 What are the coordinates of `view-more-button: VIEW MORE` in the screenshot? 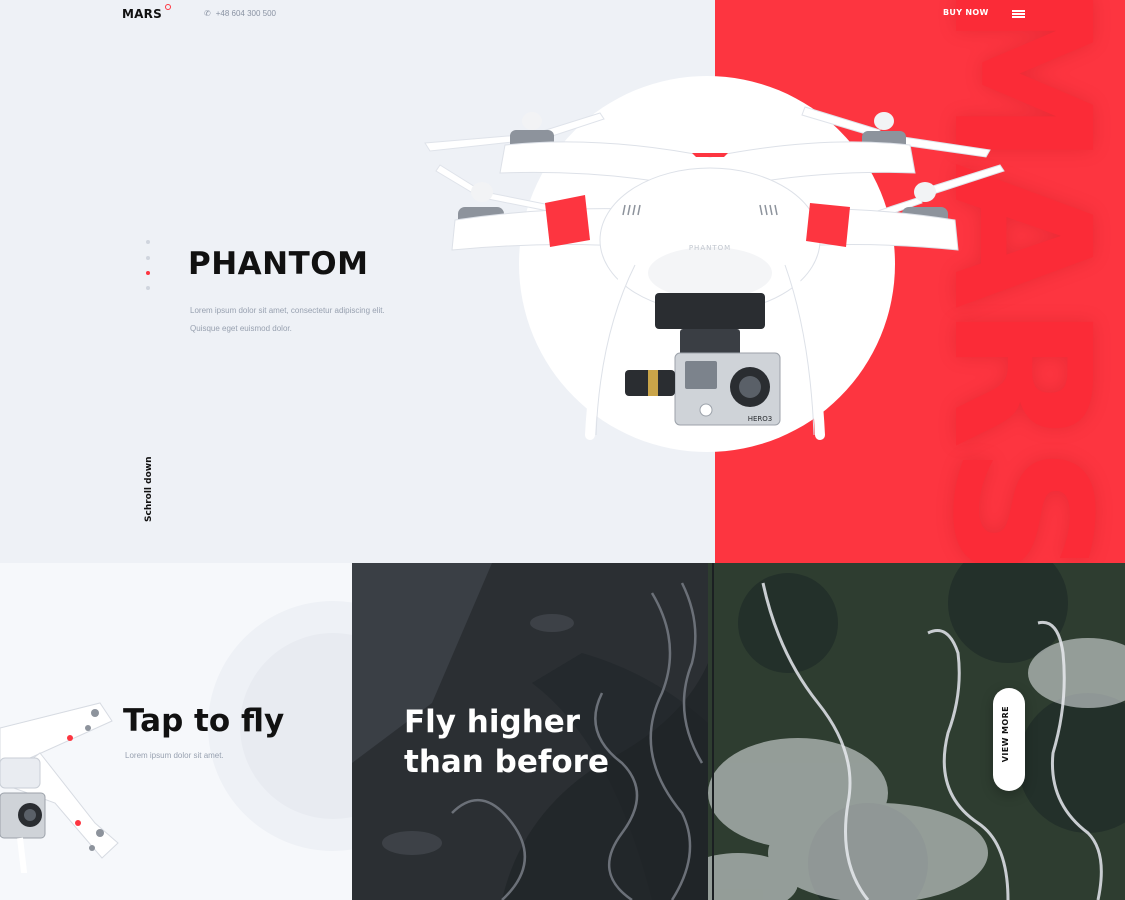 It's located at (1009, 739).